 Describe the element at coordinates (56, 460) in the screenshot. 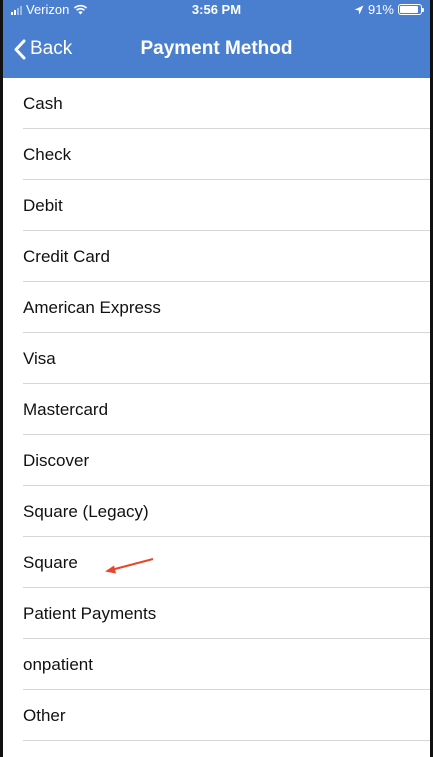

I see `payment-method-label: Discover` at that location.